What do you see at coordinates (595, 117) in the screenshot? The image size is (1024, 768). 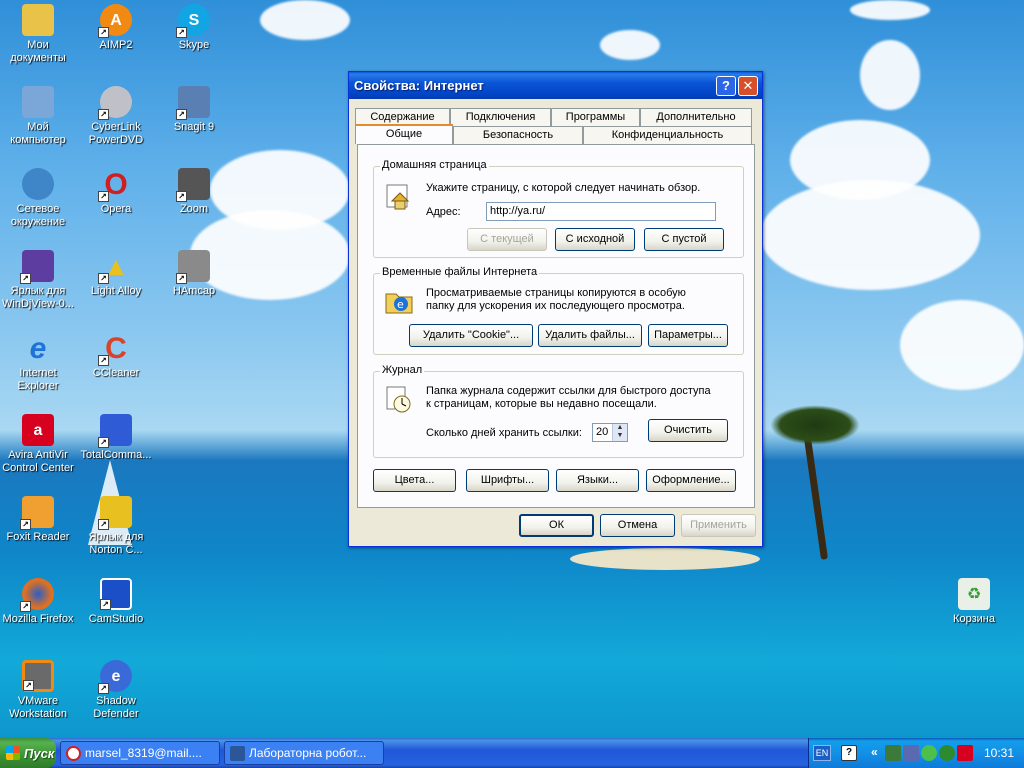 I see `tab-programs: Программы` at bounding box center [595, 117].